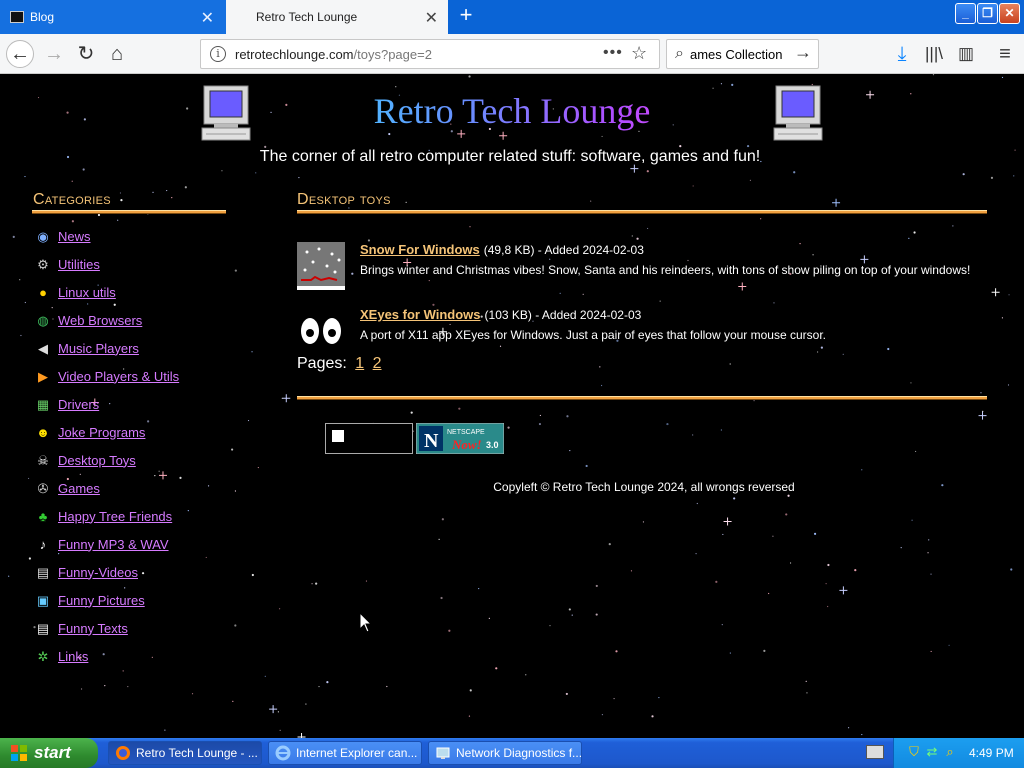  What do you see at coordinates (283, 753) in the screenshot?
I see `internet-explorer-icon` at bounding box center [283, 753].